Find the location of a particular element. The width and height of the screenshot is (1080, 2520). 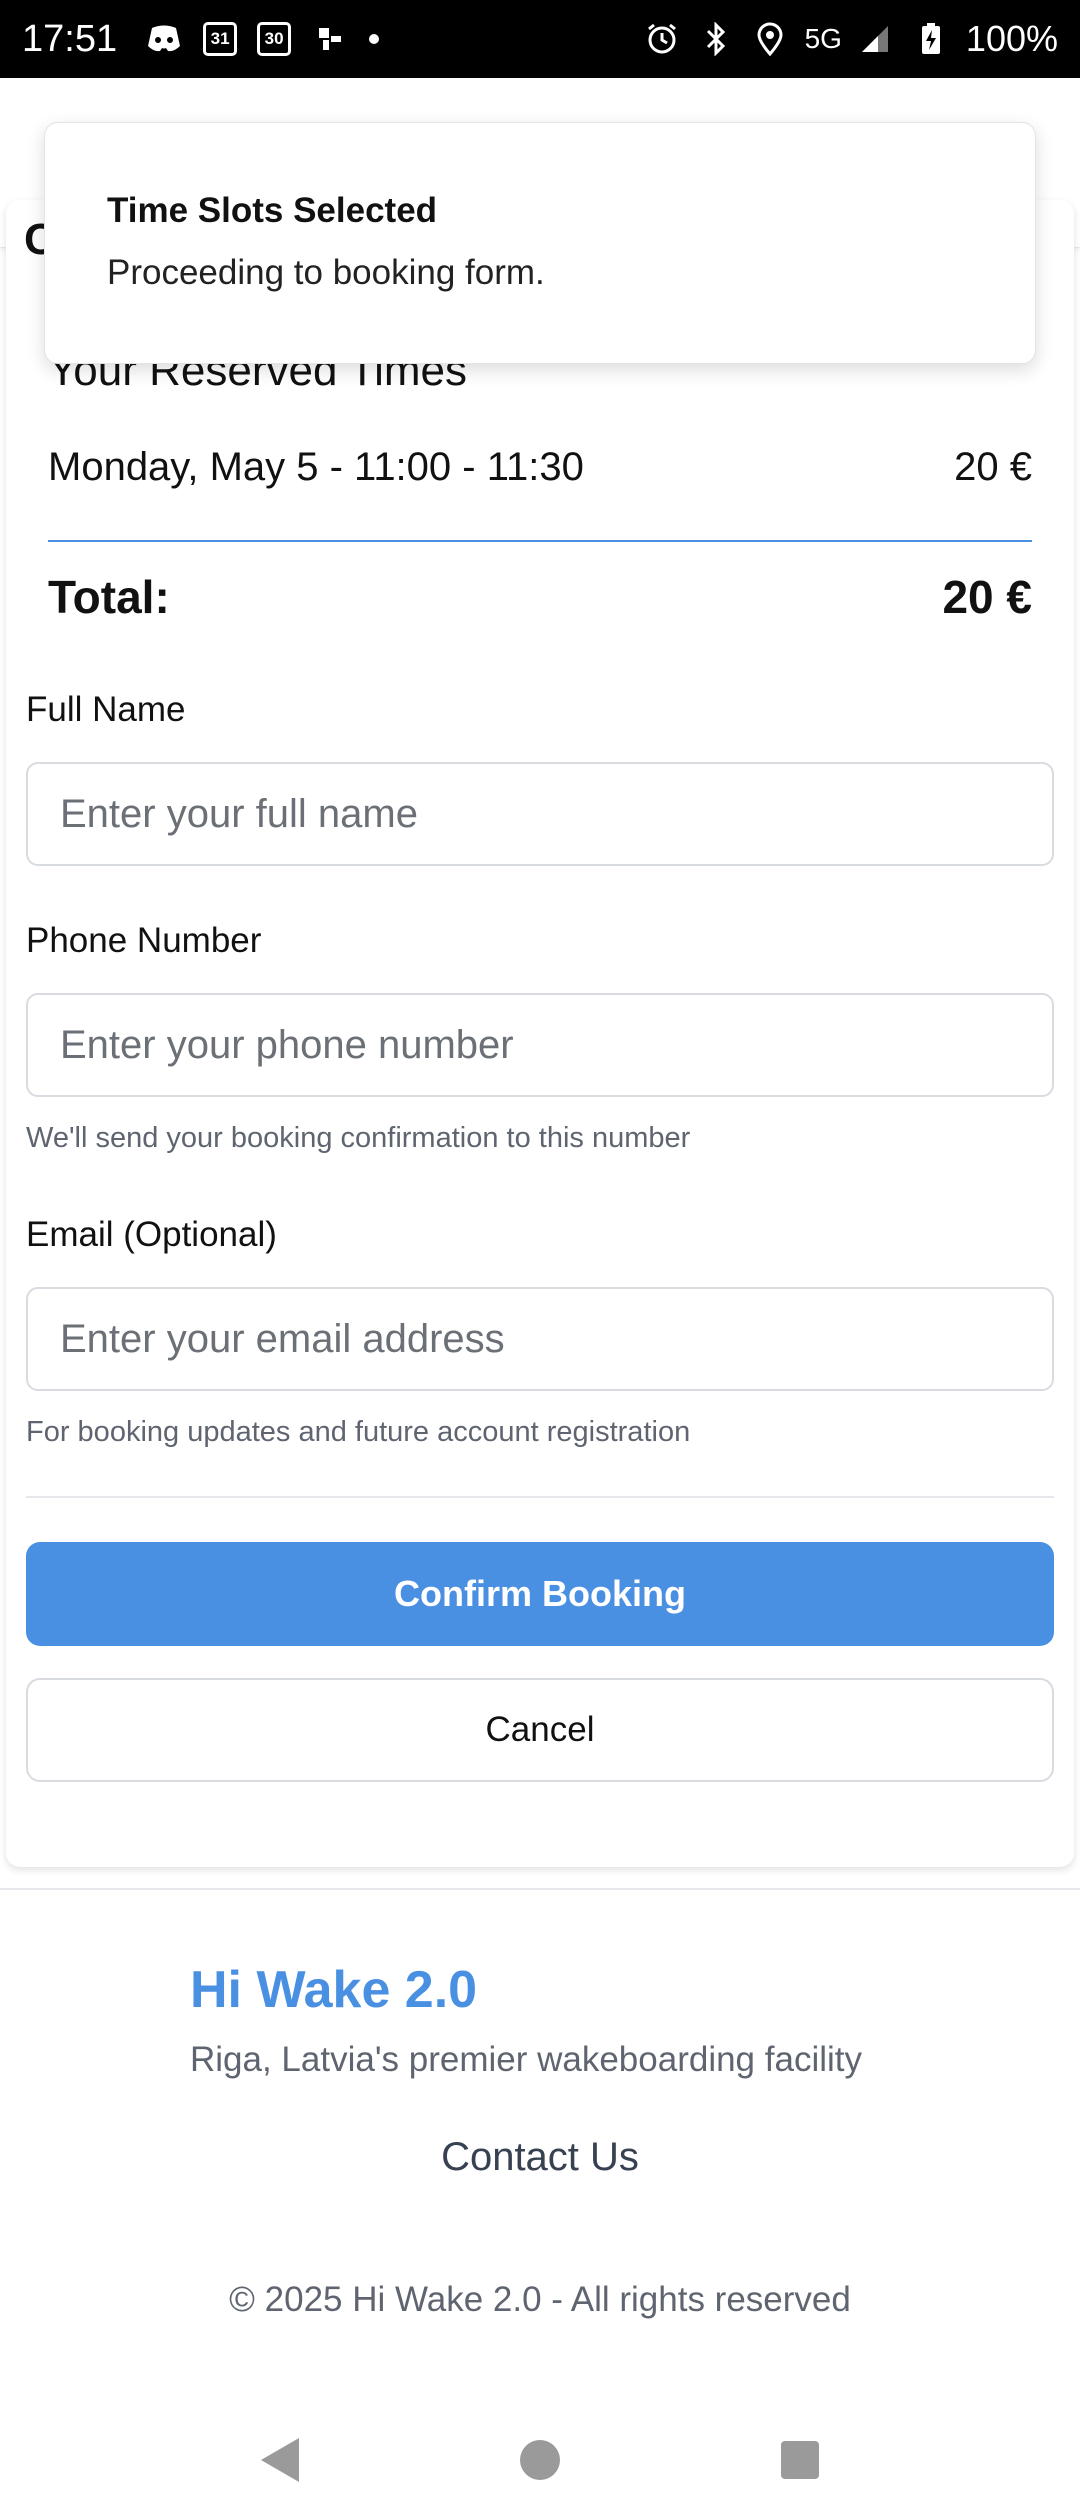

toast-message: Proceeding to booking form. is located at coordinates (326, 272).